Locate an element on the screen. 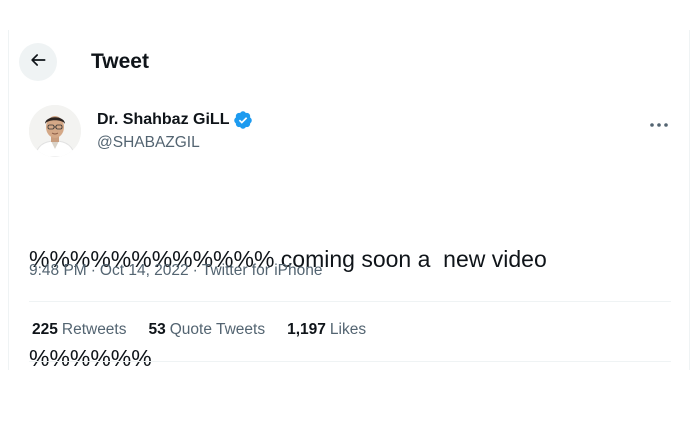 Image resolution: width=700 pixels, height=441 pixels. retweets-stat: 225 Retweets is located at coordinates (79, 330).